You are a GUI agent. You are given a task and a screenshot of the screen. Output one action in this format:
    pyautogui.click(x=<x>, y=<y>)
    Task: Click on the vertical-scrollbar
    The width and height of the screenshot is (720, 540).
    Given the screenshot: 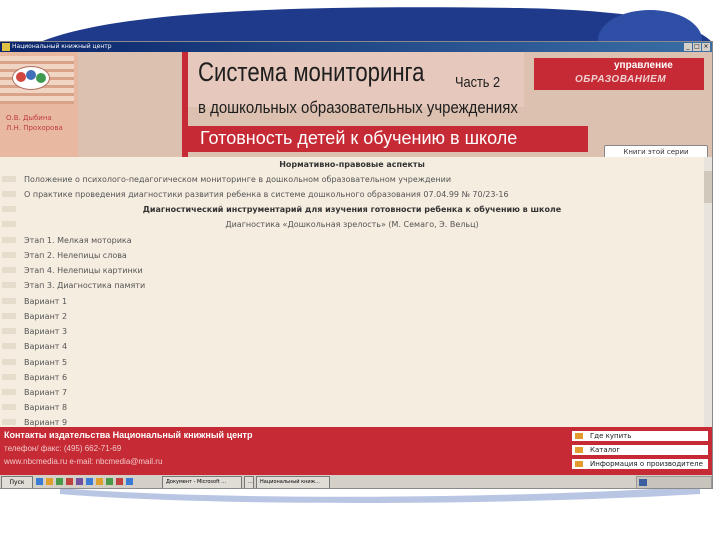 What is the action you would take?
    pyautogui.click(x=708, y=292)
    